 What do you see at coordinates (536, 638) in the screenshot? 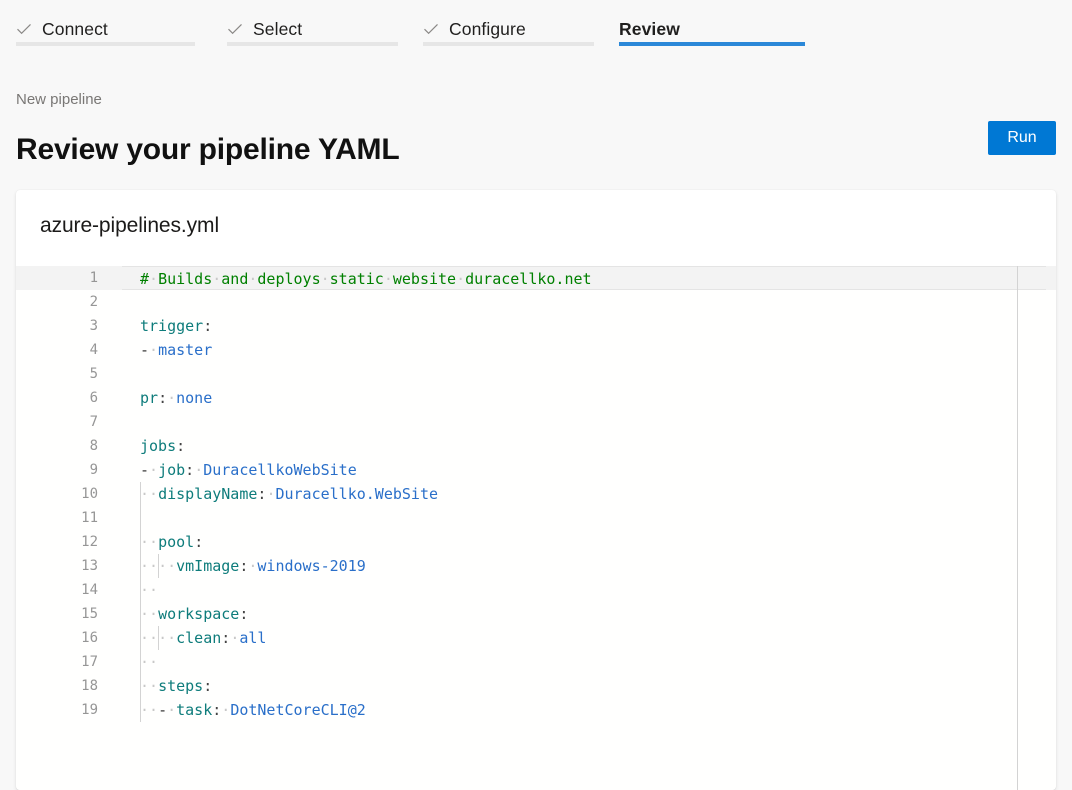
I see `code-line: 16 ····clean:·all` at bounding box center [536, 638].